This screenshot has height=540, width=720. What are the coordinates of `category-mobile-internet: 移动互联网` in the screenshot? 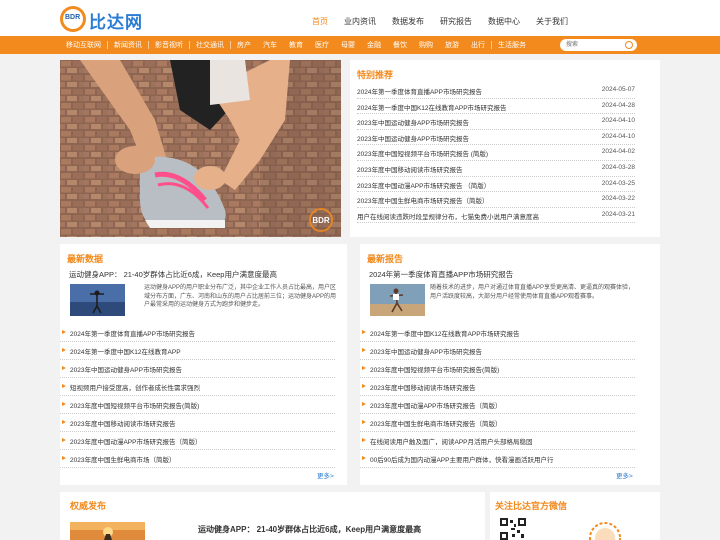 It's located at (83, 45).